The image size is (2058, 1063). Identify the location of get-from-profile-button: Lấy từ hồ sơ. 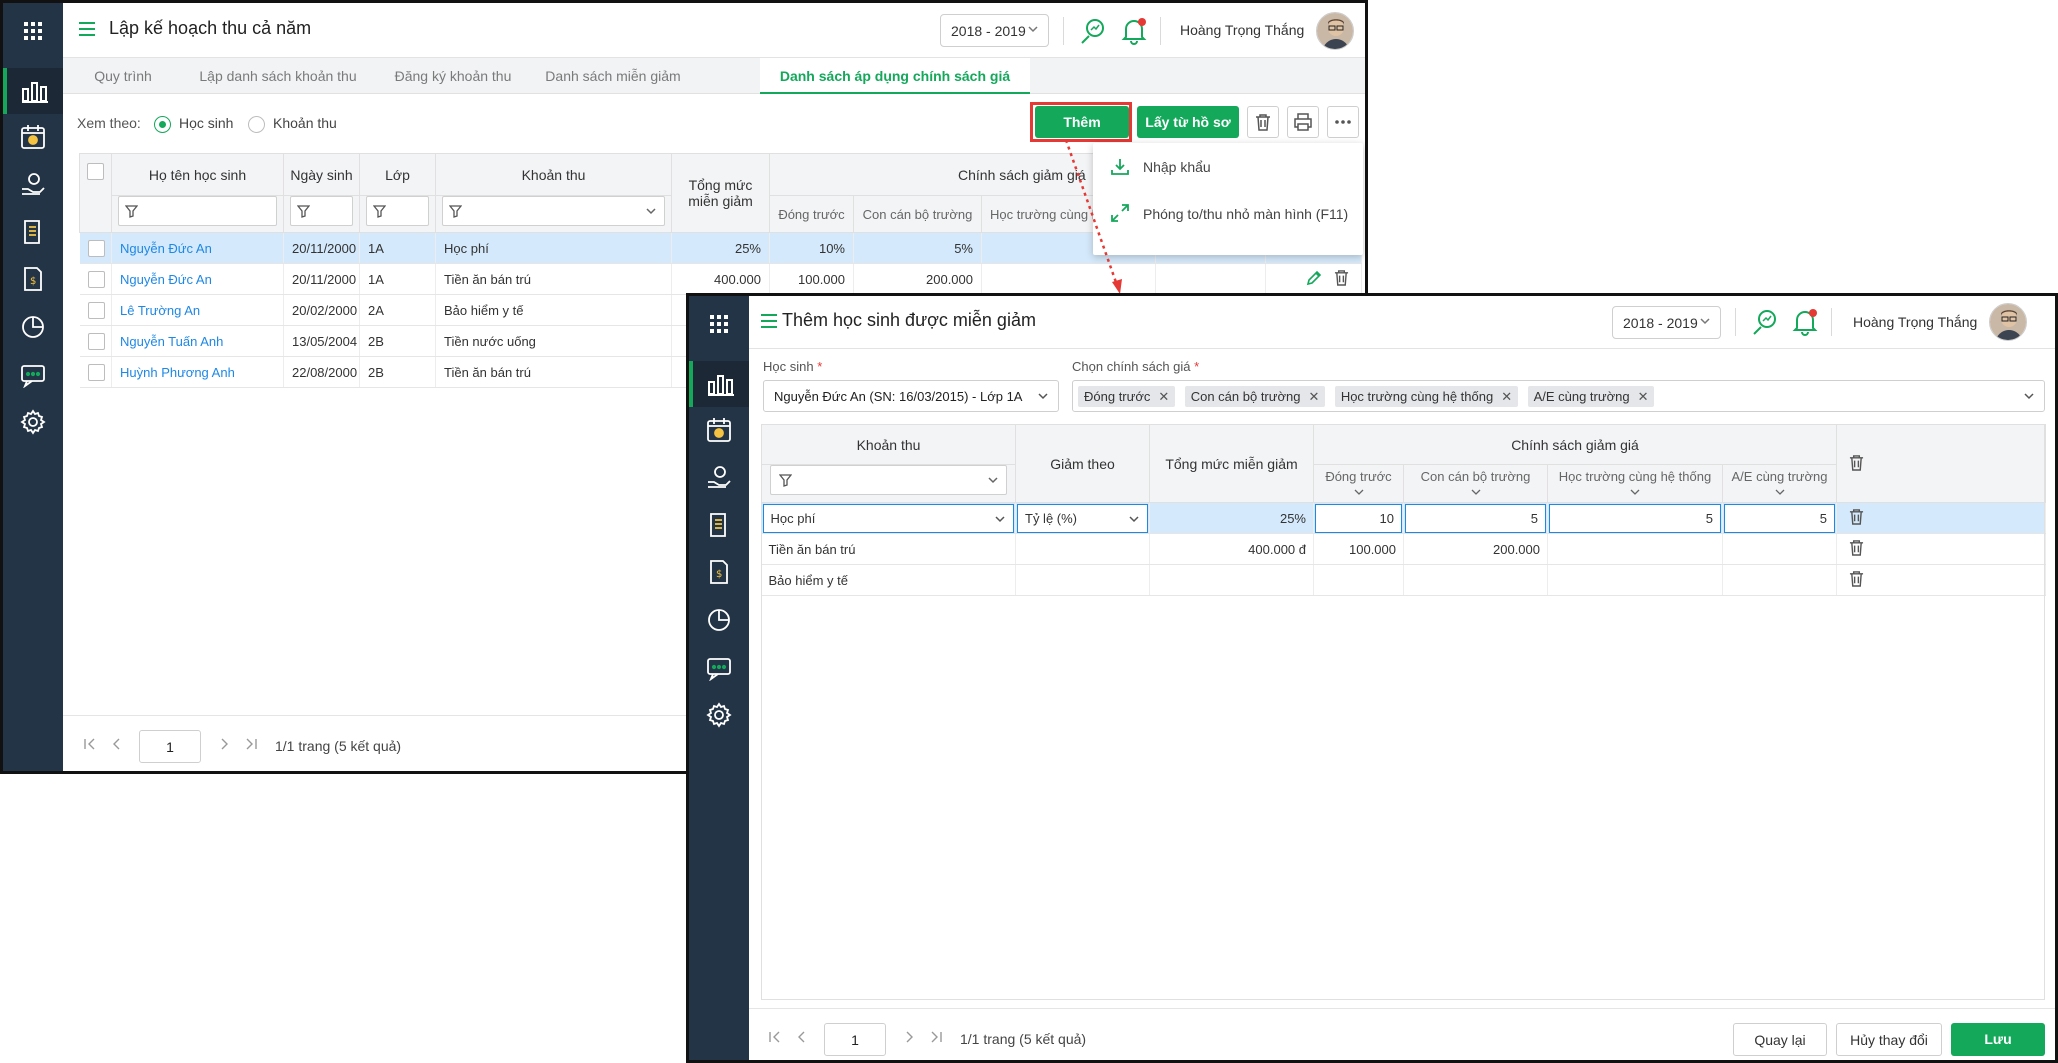
(1188, 122).